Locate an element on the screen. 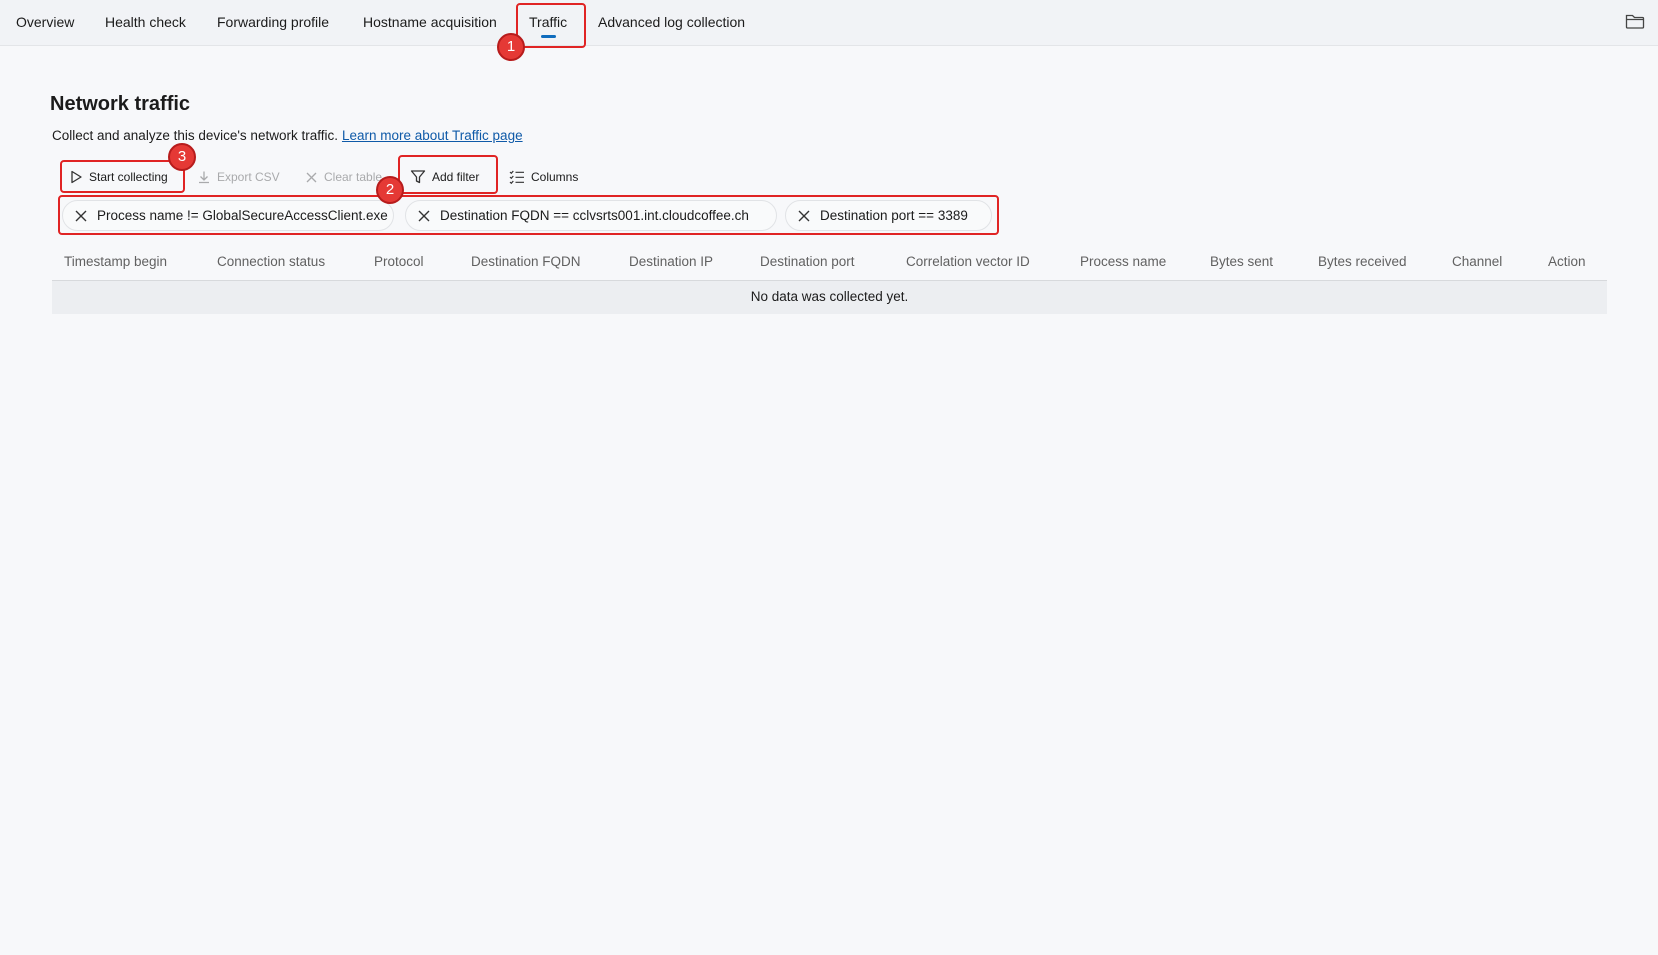 The image size is (1658, 955). export-csv-button: Export CSV is located at coordinates (238, 177).